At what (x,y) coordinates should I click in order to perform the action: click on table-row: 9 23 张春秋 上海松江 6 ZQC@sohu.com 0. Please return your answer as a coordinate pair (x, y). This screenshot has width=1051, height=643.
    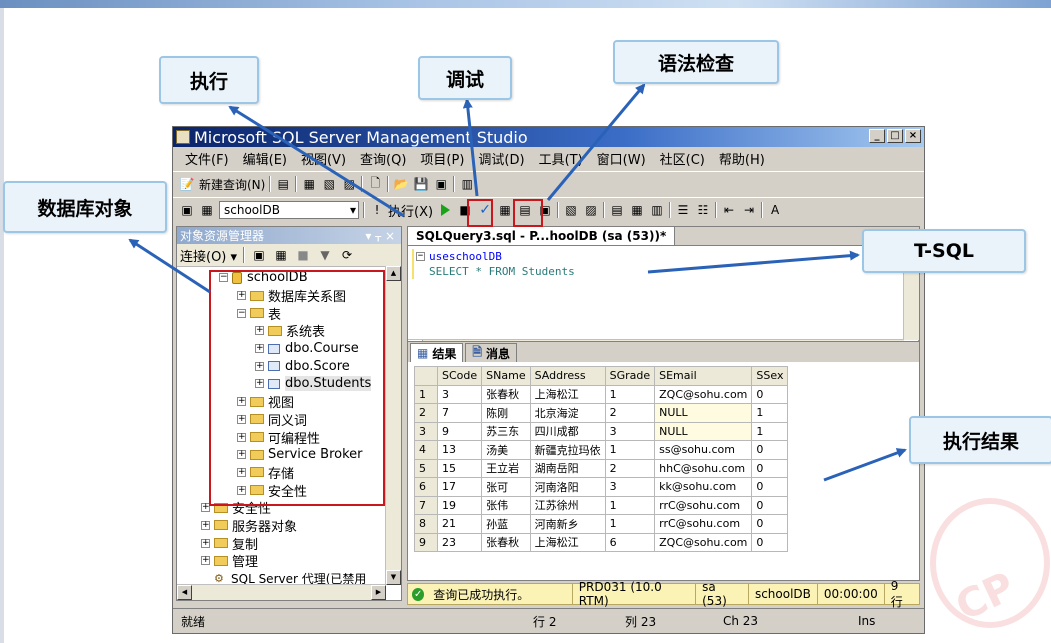
    Looking at the image, I should click on (601, 542).